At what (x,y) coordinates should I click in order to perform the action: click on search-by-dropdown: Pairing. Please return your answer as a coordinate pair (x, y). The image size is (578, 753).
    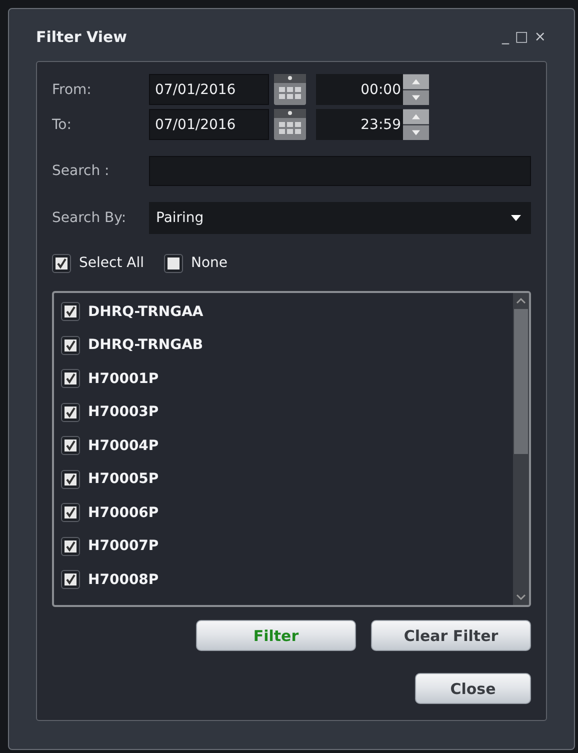
    Looking at the image, I should click on (340, 218).